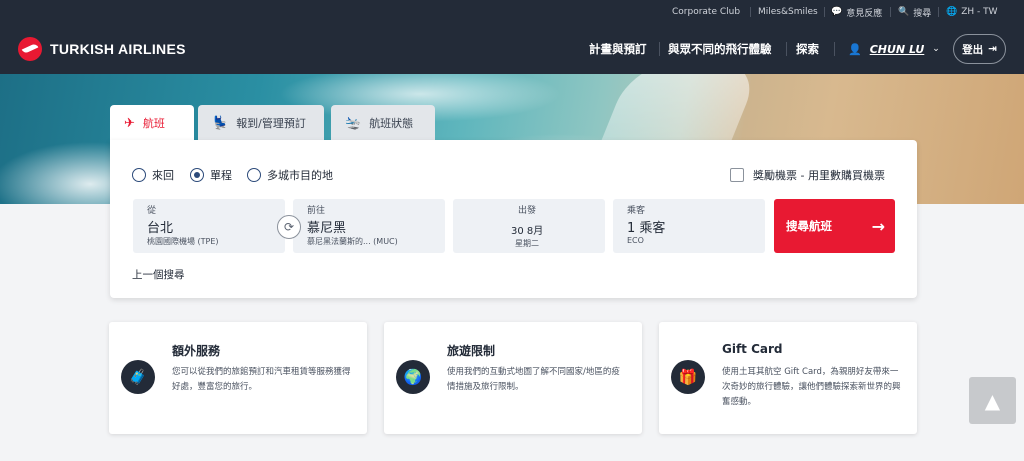 The image size is (1024, 461). I want to click on cabin-class: ECO, so click(635, 240).